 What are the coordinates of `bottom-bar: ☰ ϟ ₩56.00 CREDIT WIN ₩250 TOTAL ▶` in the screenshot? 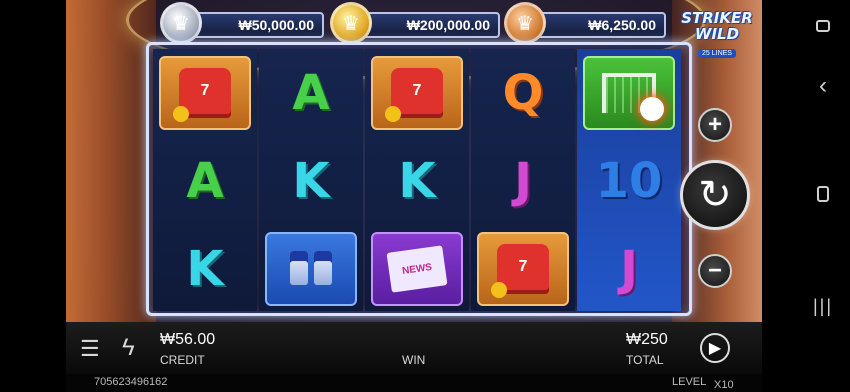 It's located at (414, 348).